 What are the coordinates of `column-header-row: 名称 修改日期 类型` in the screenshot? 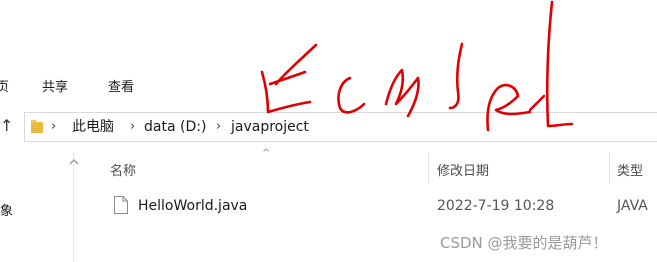 It's located at (328, 167).